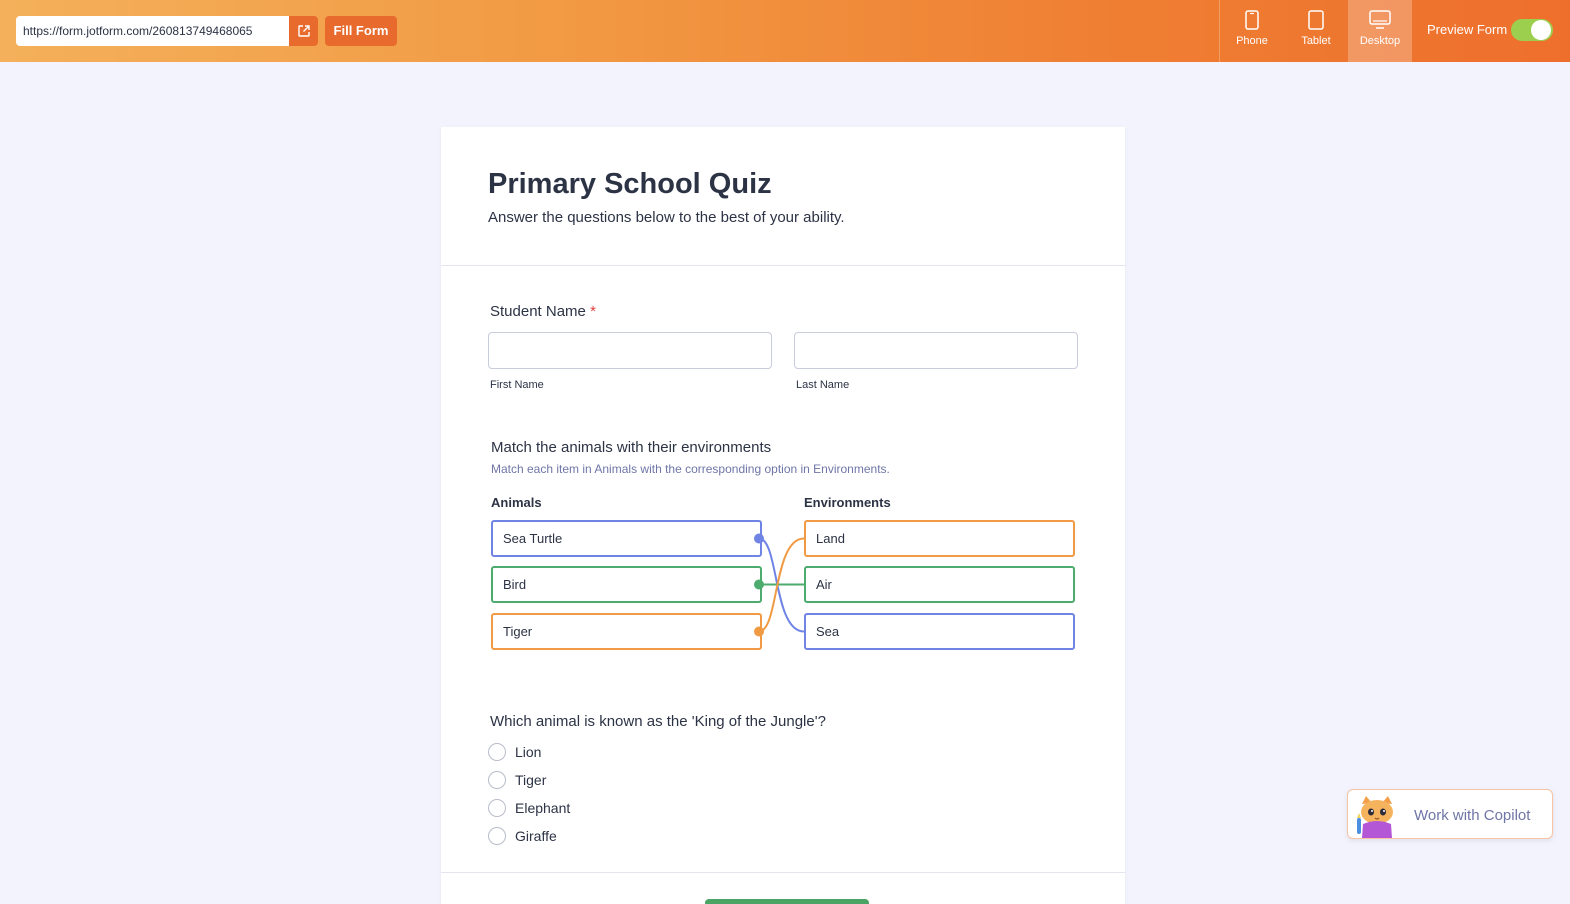  What do you see at coordinates (630, 184) in the screenshot?
I see `form-title: Primary School Quiz` at bounding box center [630, 184].